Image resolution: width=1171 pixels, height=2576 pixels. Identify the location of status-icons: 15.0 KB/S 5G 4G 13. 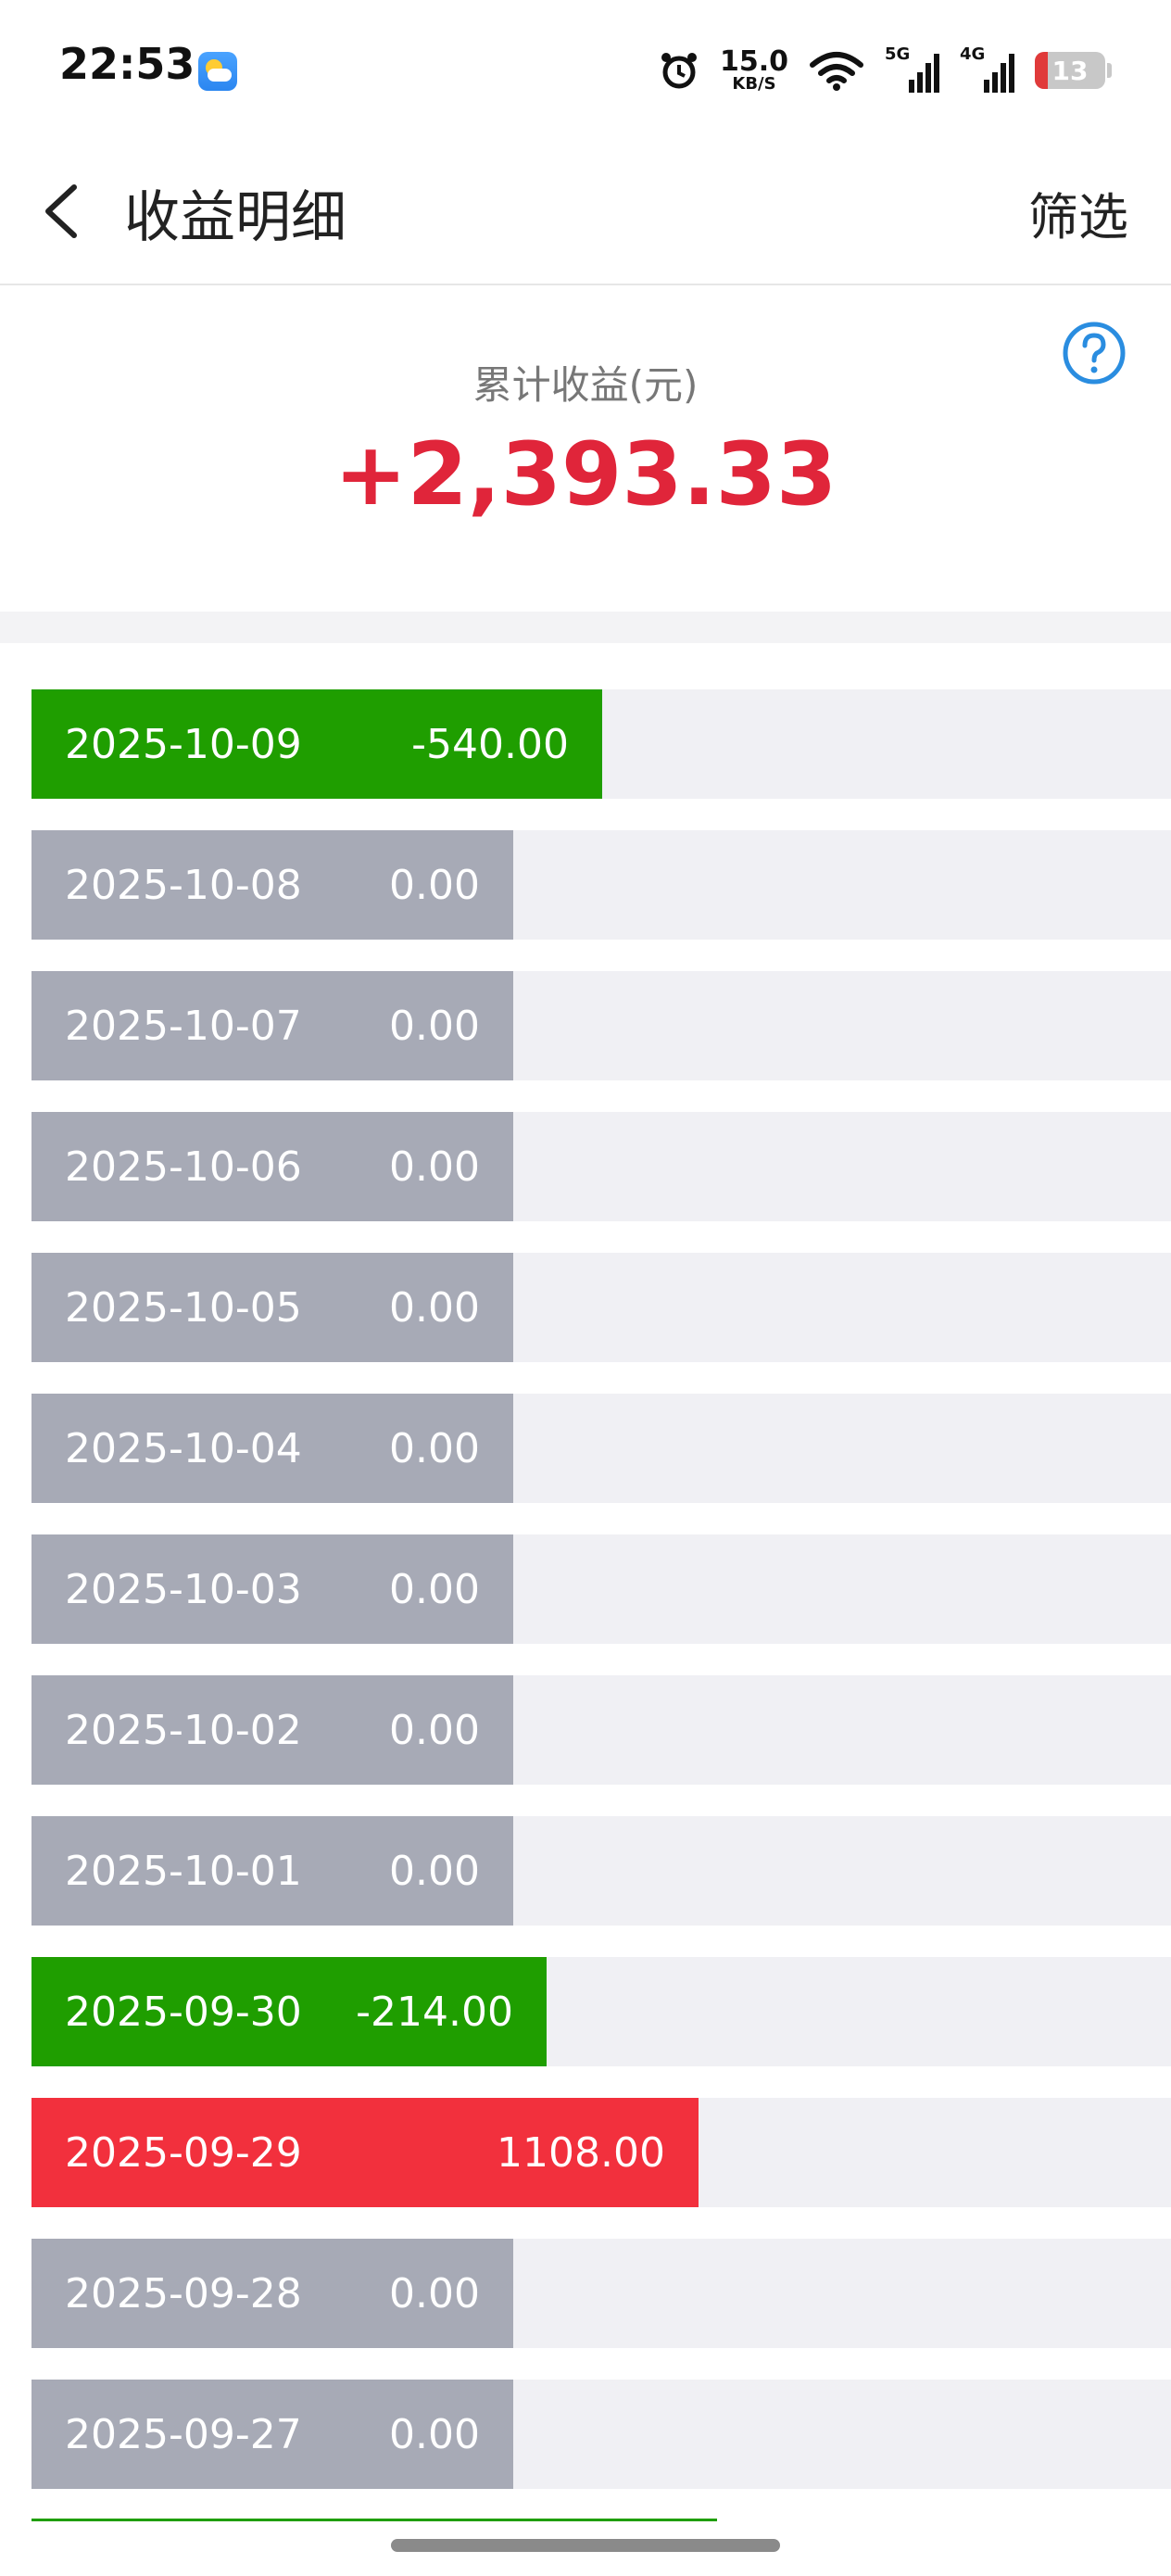
(886, 70).